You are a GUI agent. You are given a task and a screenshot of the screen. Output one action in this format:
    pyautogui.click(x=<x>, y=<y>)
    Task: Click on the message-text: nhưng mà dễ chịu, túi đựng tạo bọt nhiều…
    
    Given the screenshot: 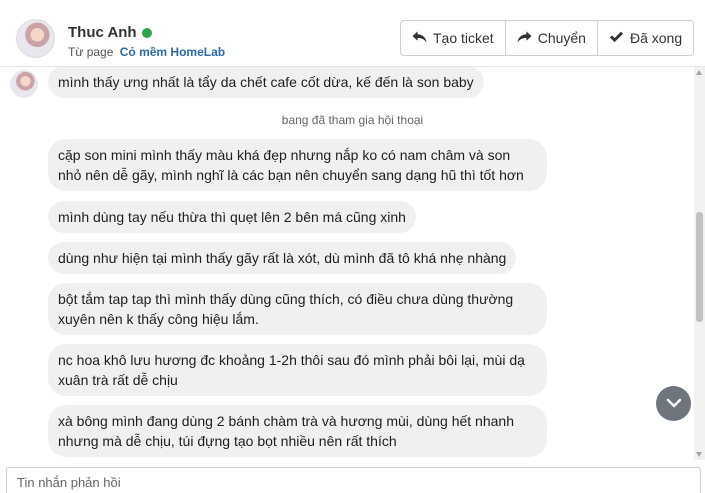 What is the action you would take?
    pyautogui.click(x=227, y=441)
    